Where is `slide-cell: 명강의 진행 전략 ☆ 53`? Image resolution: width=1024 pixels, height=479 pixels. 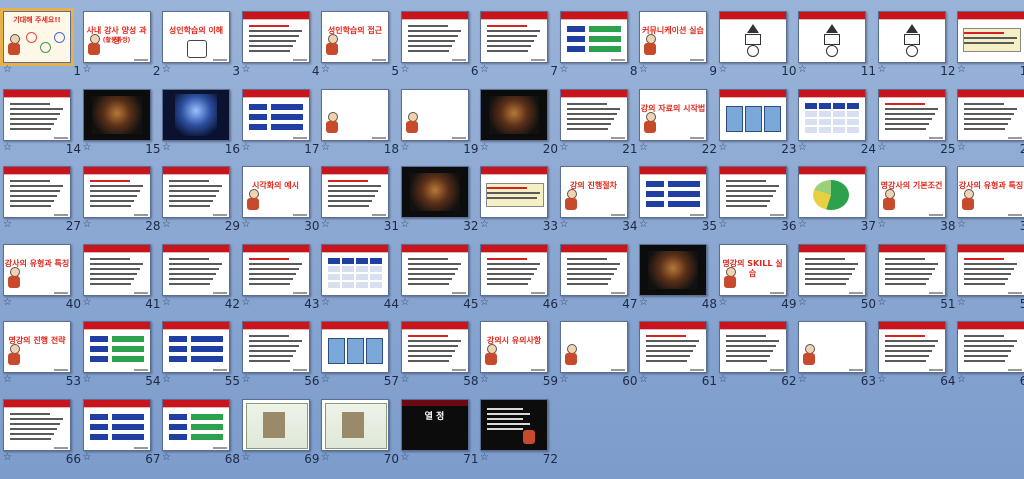
slide-cell: 명강의 진행 전략 ☆ 53 is located at coordinates (41, 353).